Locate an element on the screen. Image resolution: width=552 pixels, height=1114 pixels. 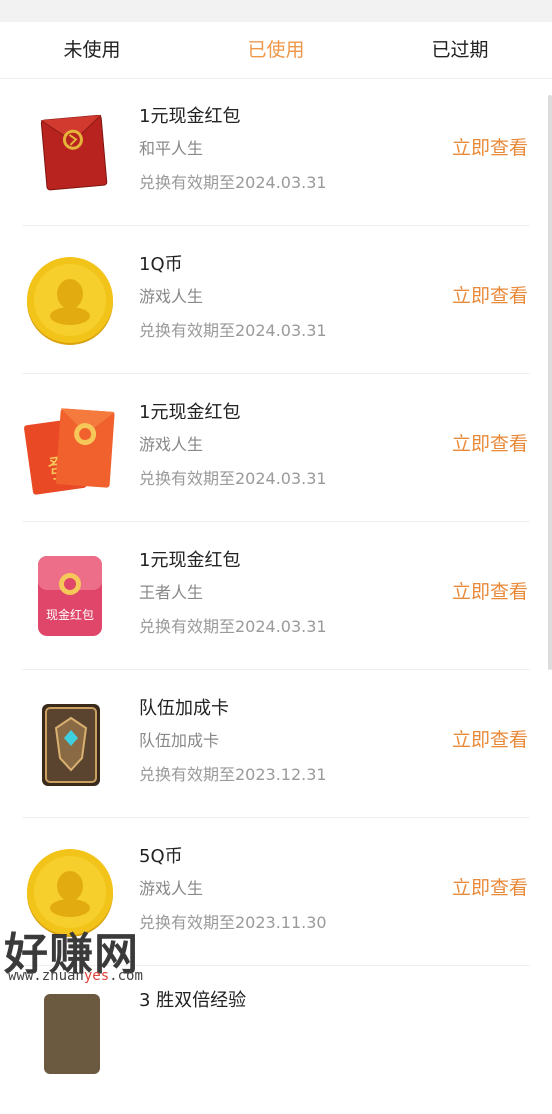
list-item: 现金红包 1元现金红包 王者人生 兑换有效期至2024.03.31 立即查看 is located at coordinates (276, 596).